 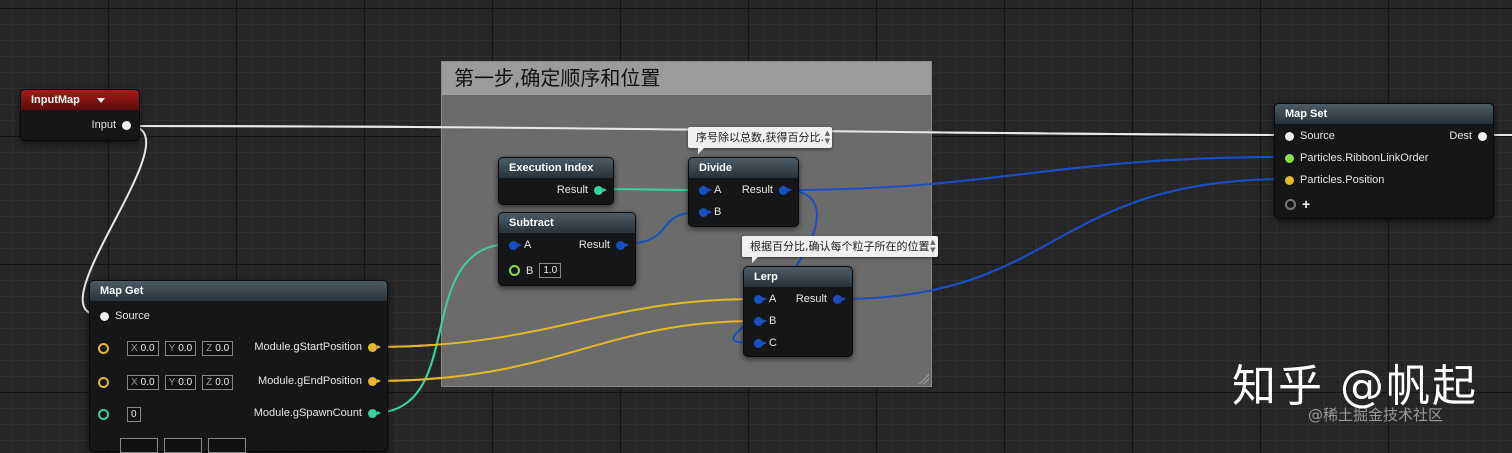 I want to click on node-execution-index: Execution Index Result, so click(x=556, y=181).